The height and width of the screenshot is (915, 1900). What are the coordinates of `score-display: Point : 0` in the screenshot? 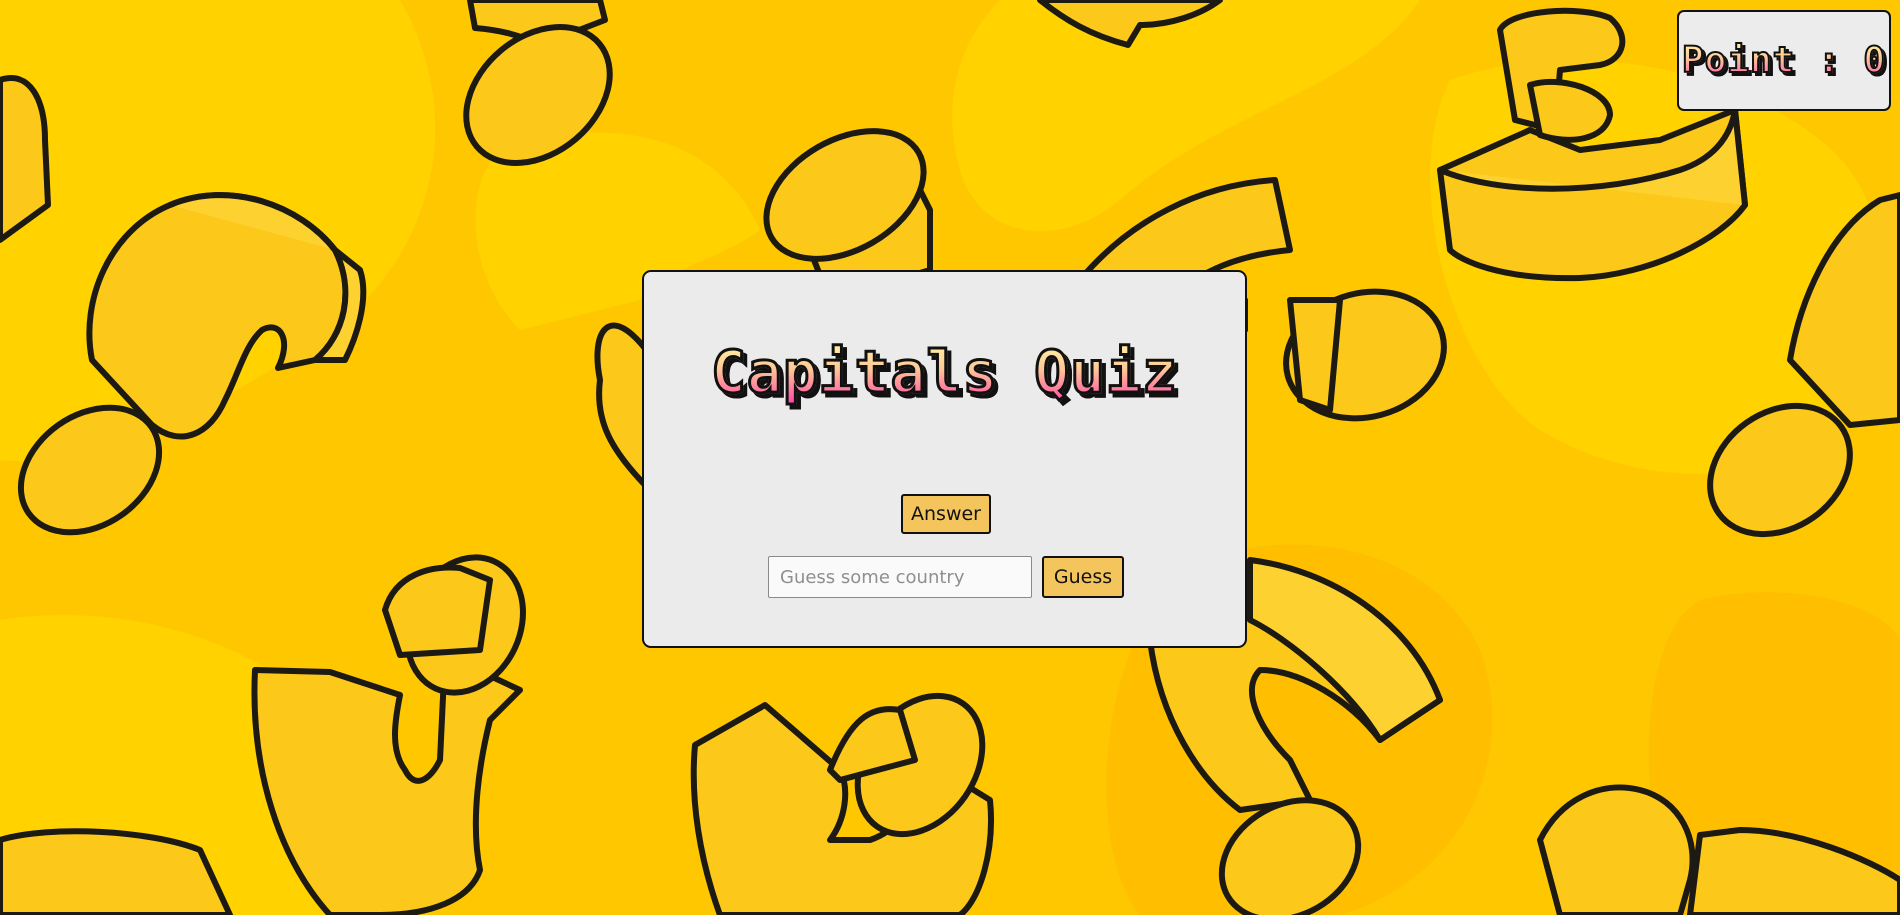 It's located at (1784, 60).